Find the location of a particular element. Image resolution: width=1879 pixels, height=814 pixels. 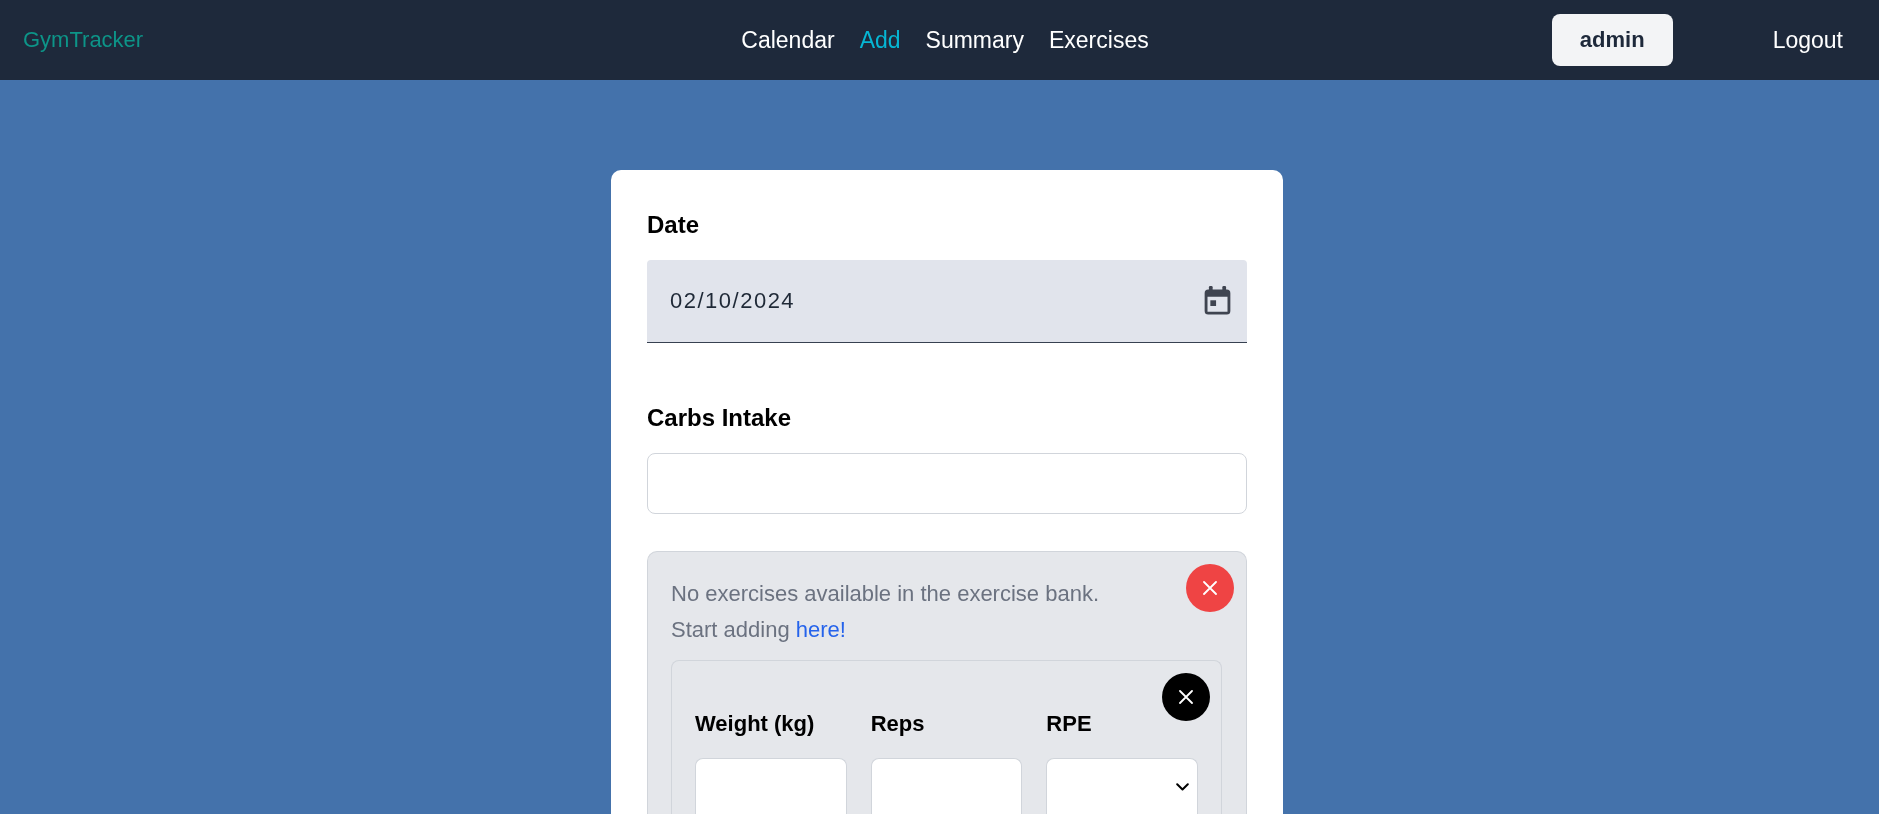

empty-message: No exercises available in the exercise bank. Start adding here! is located at coordinates (885, 612).